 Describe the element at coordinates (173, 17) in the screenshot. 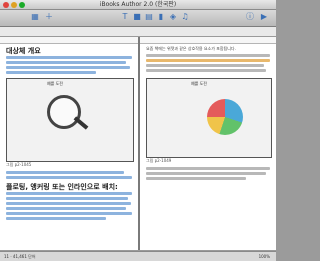

I see `widget-icon: ◈` at that location.